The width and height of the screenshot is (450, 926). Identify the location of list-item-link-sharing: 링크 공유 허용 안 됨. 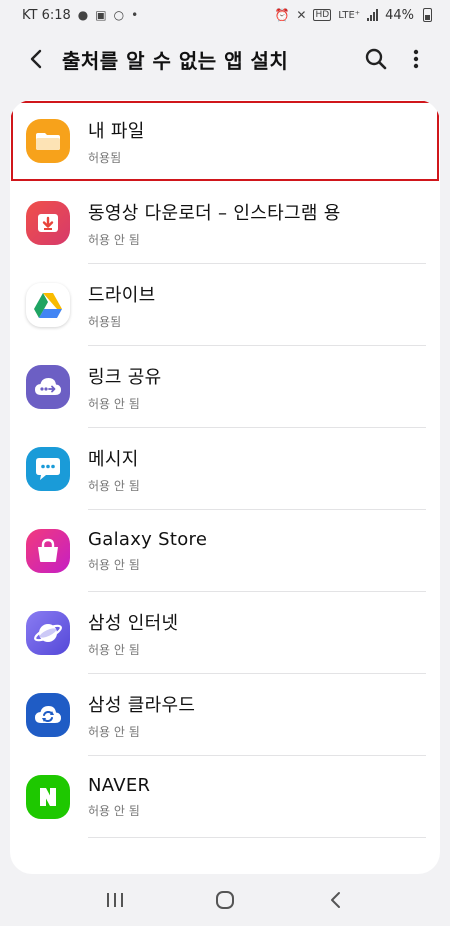
(225, 387).